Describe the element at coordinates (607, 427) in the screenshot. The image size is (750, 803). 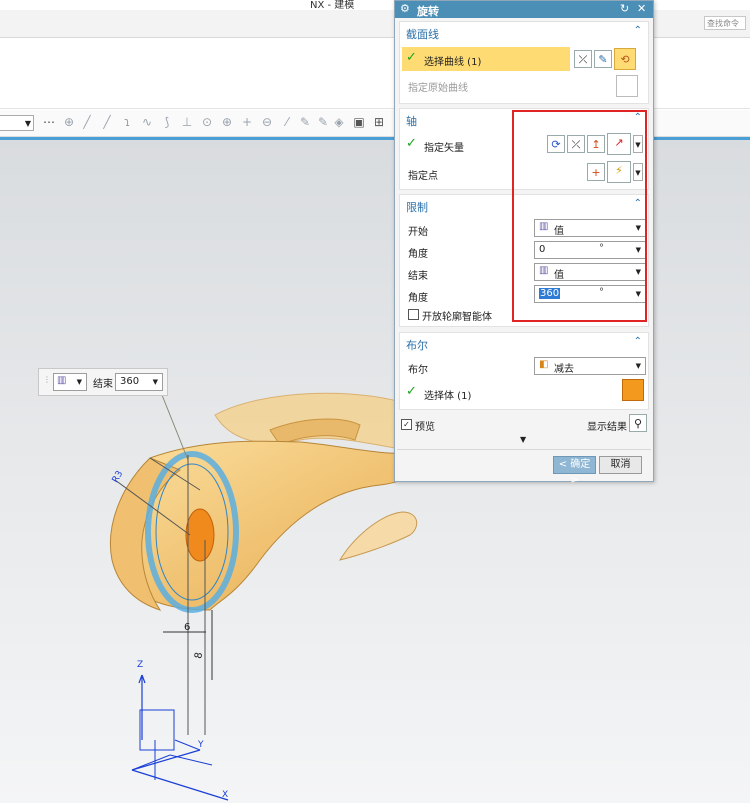
I see `show-result-label: 显示结果` at that location.